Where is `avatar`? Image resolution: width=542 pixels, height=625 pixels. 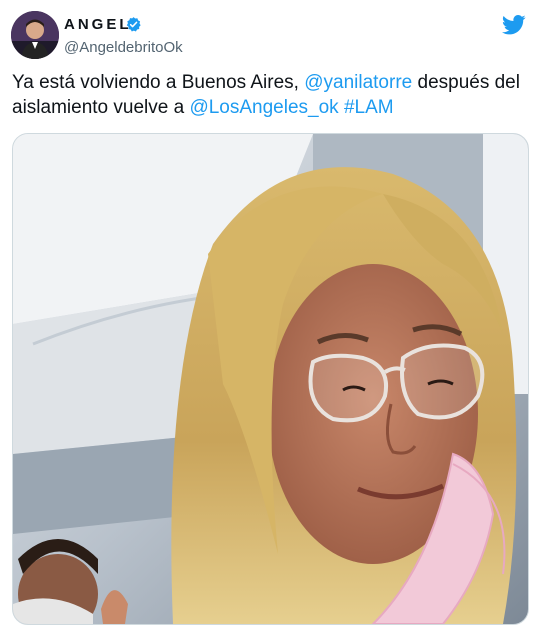 avatar is located at coordinates (35, 35).